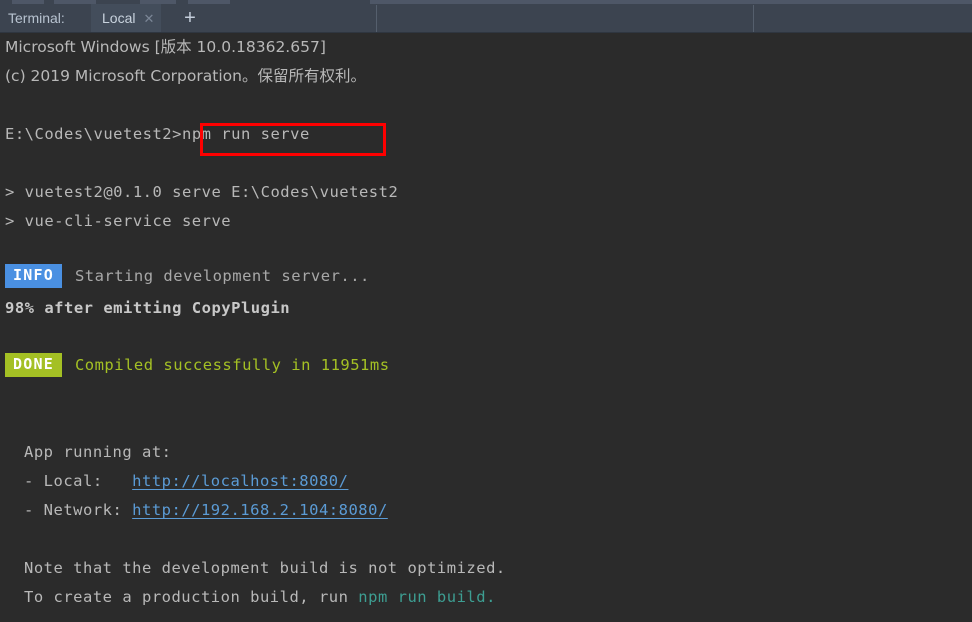  Describe the element at coordinates (486, 18) in the screenshot. I see `terminal-tab-bar: Terminal: Local ✕ +` at that location.